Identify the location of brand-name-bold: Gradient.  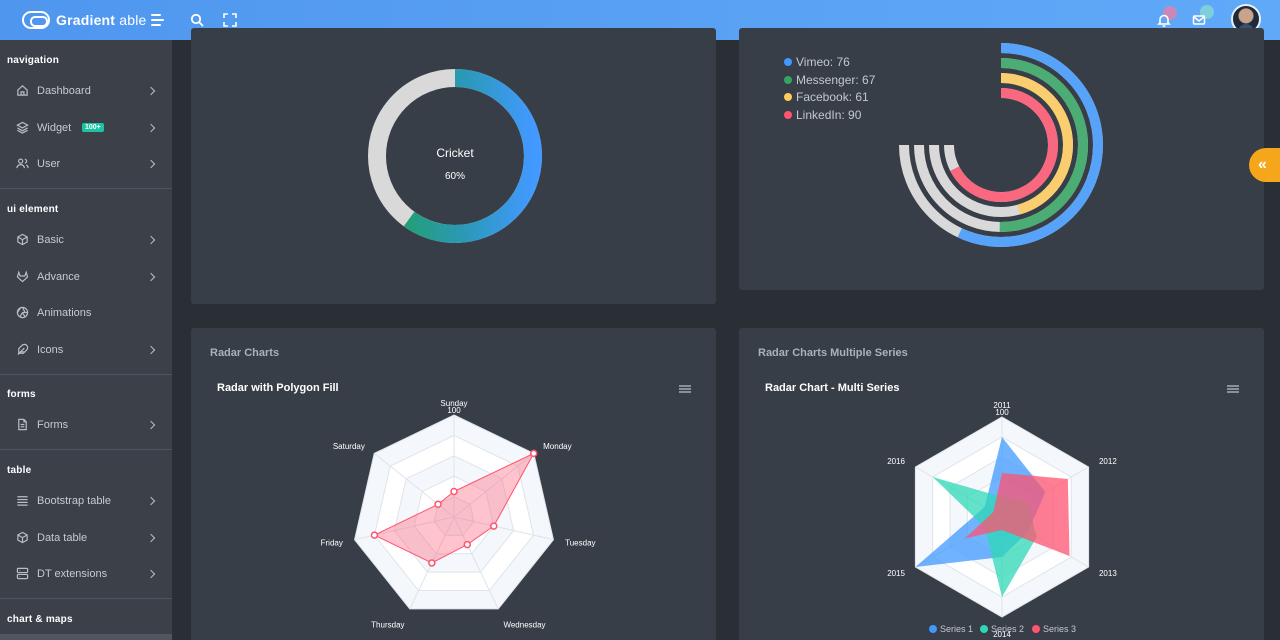
(86, 20).